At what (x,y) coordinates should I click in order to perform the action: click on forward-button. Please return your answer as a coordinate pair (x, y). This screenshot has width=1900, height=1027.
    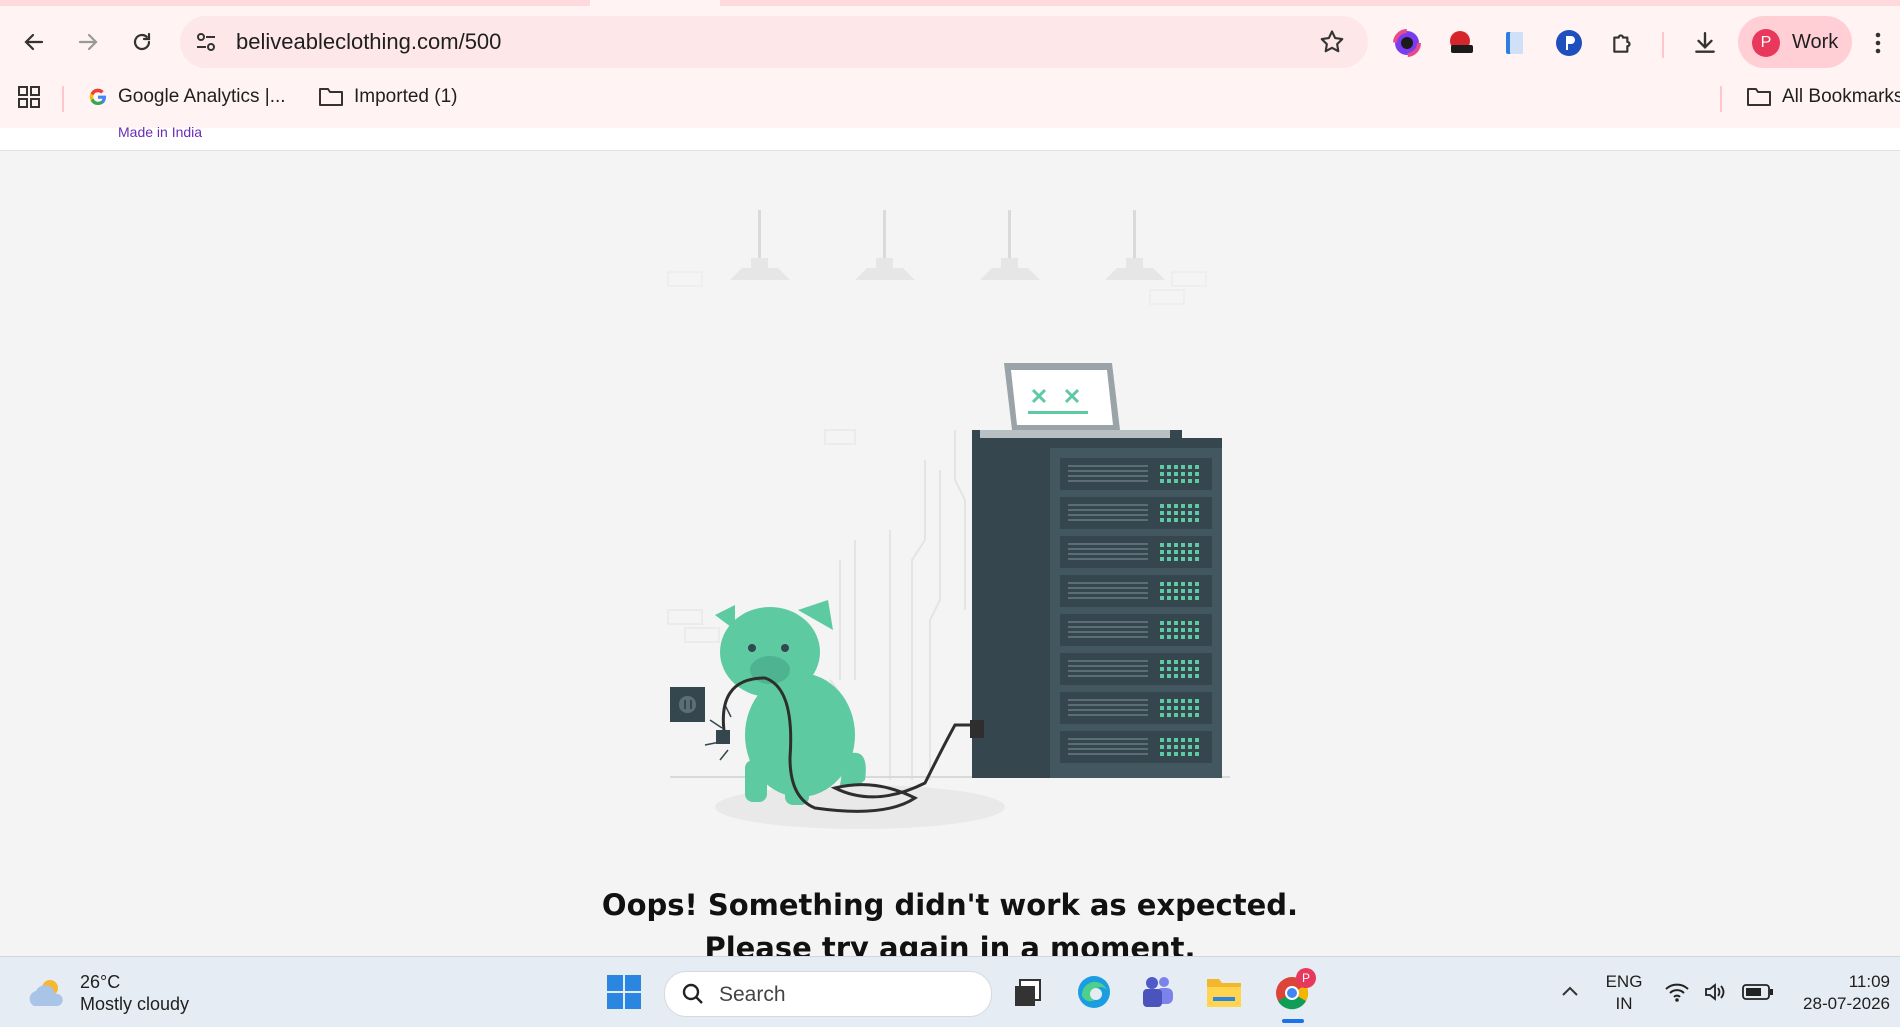
    Looking at the image, I should click on (88, 42).